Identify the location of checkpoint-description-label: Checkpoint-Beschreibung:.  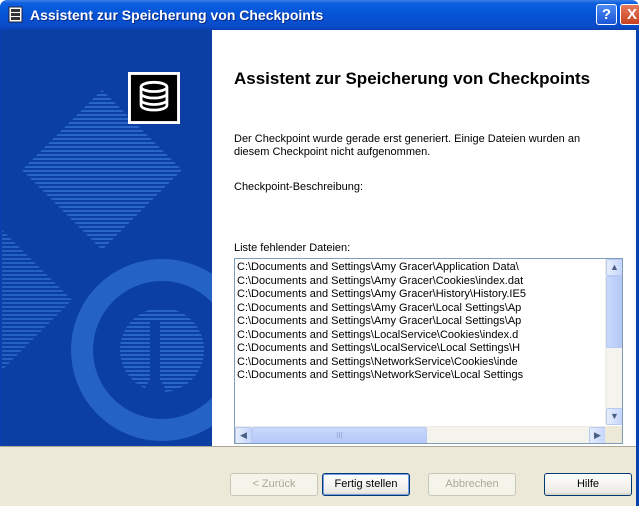
(299, 187).